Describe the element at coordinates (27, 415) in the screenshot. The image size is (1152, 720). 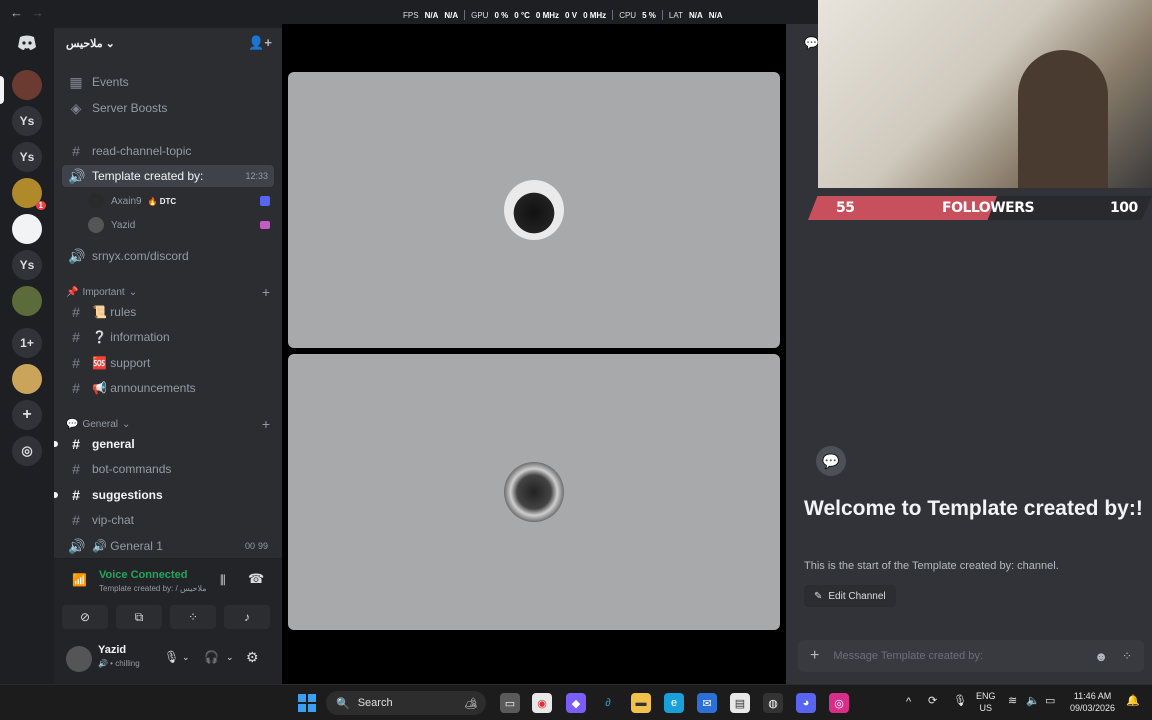
I see `add-server-icon: +` at that location.